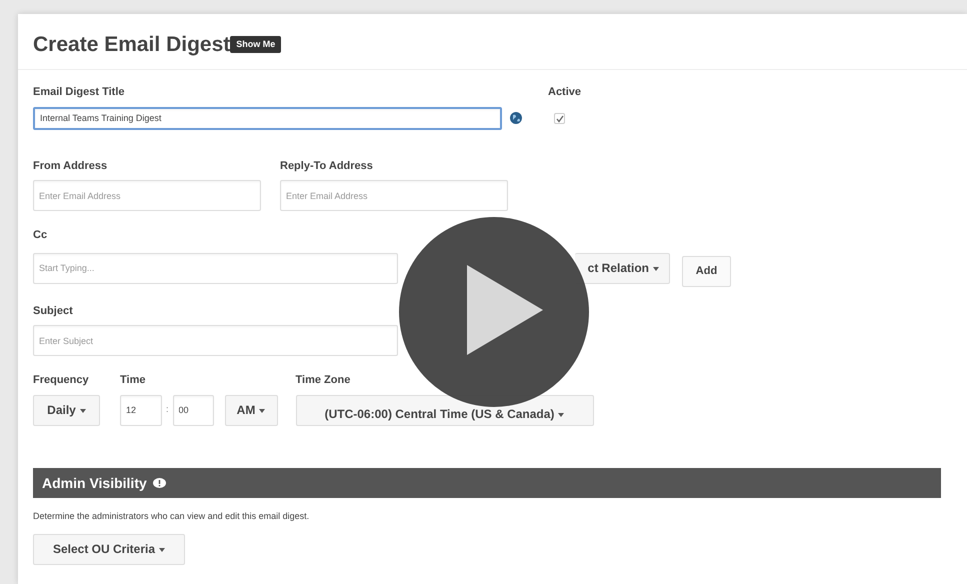 Image resolution: width=967 pixels, height=584 pixels. Describe the element at coordinates (559, 118) in the screenshot. I see `active-checkbox` at that location.